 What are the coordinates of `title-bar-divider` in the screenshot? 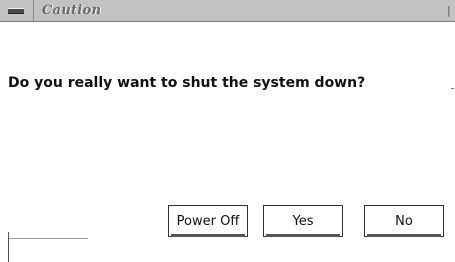 It's located at (33, 10).